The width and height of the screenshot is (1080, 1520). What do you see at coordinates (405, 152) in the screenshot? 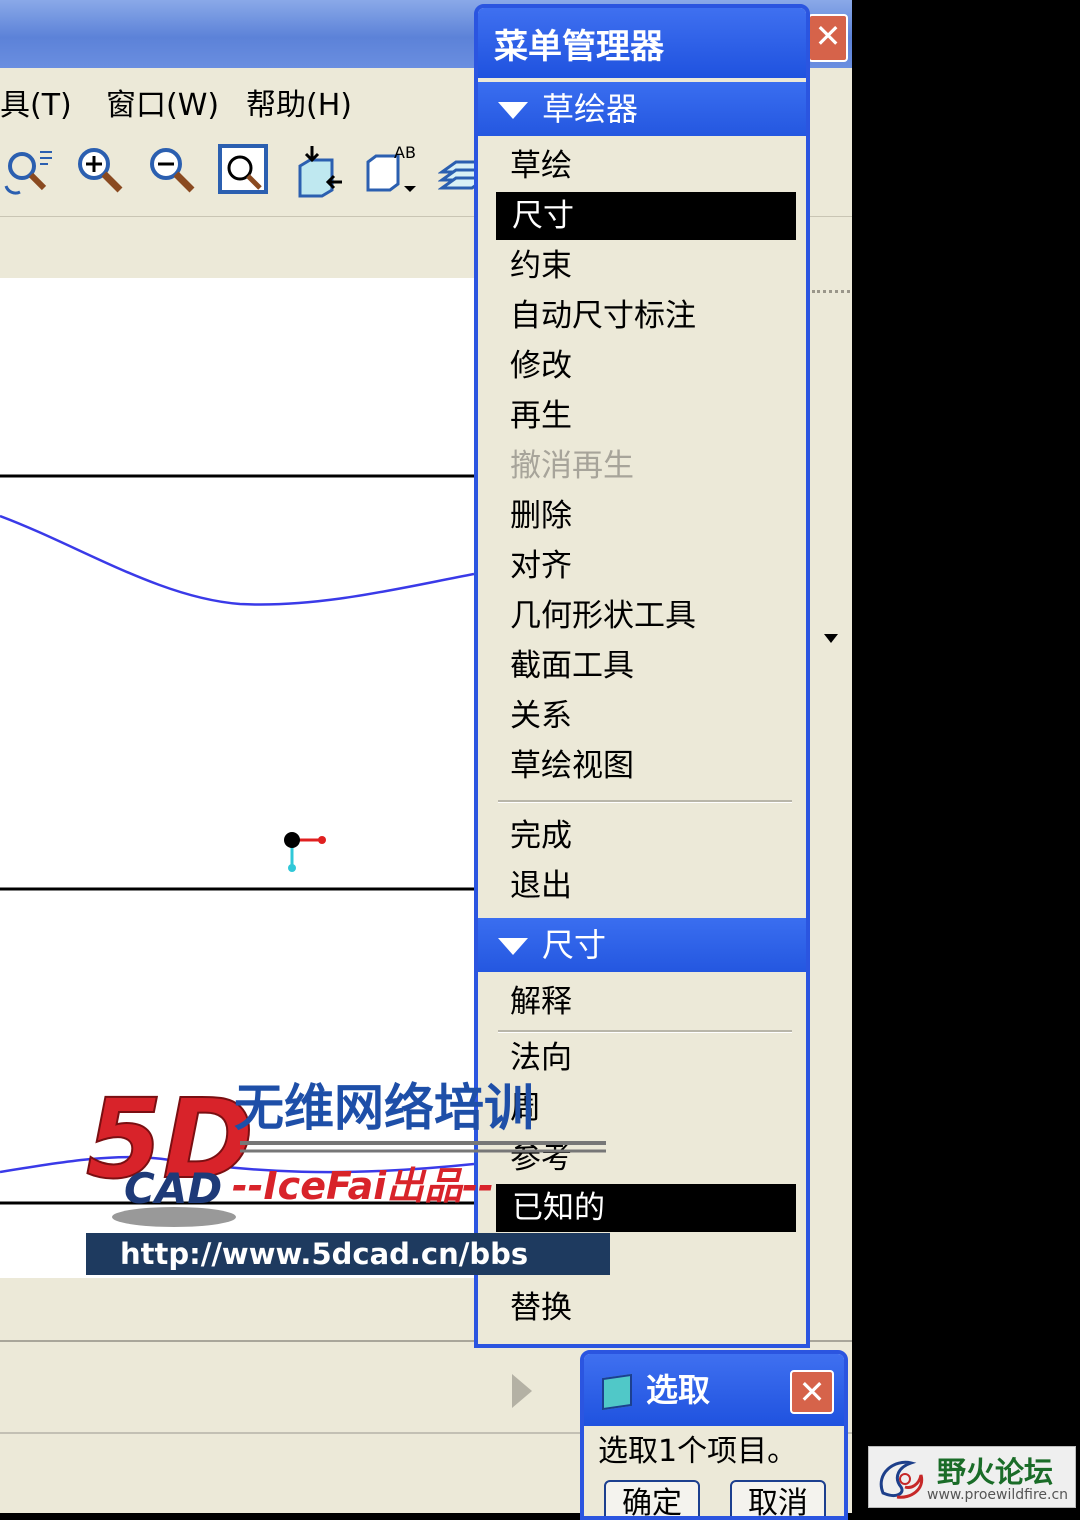
I see `svg-text: AB` at bounding box center [405, 152].